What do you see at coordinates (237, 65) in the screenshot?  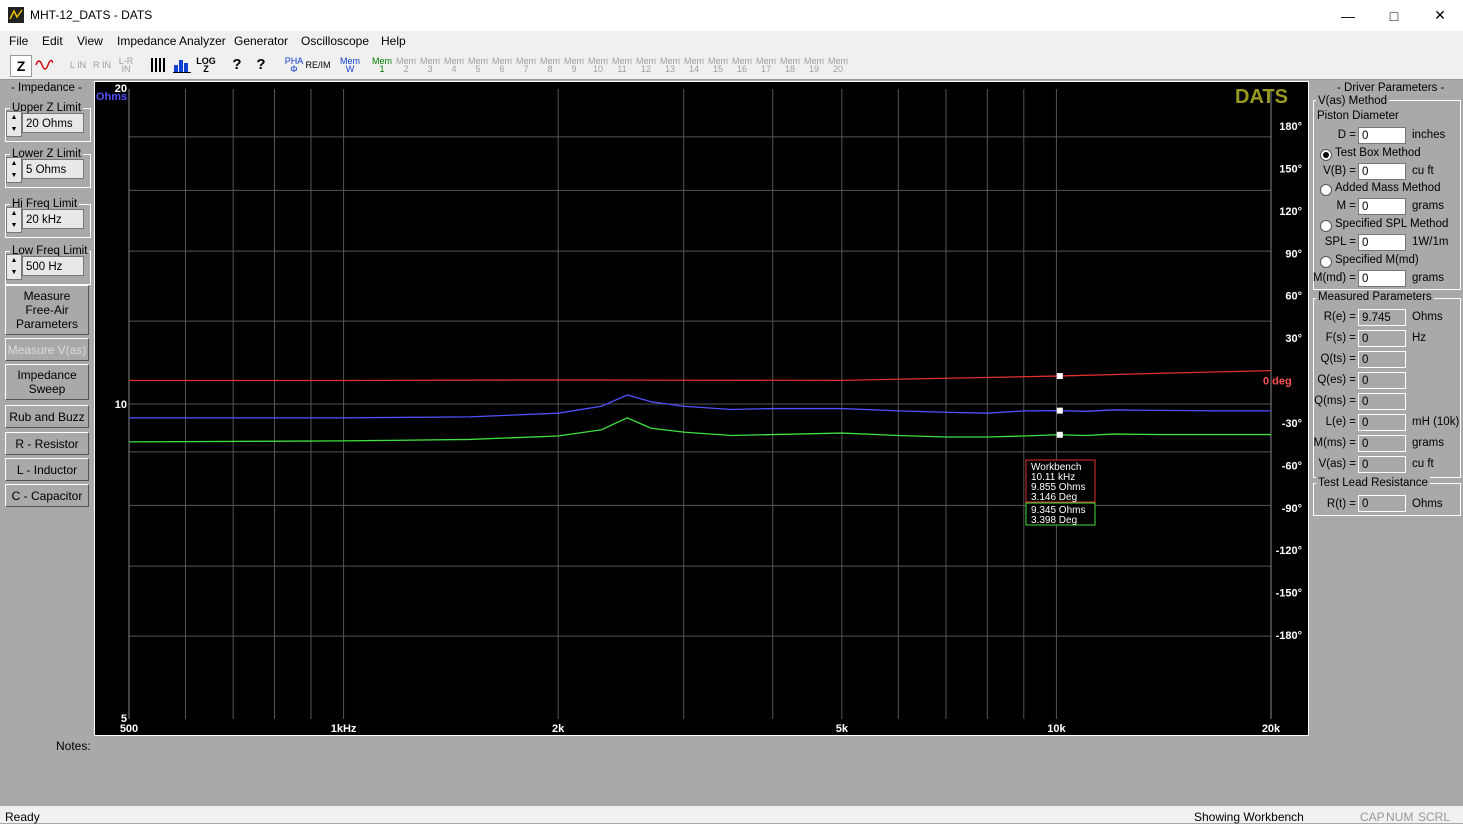 I see `help-icon: ?` at bounding box center [237, 65].